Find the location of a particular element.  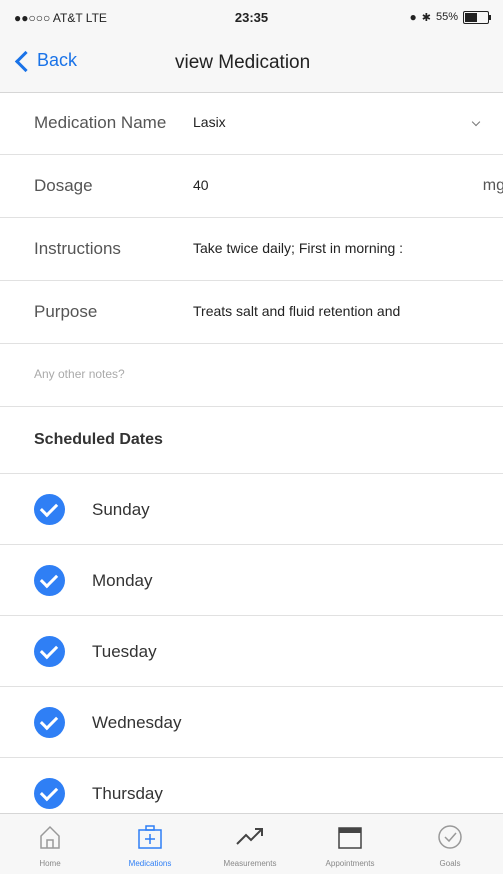

purpose-value: Treats salt and fluid retention and is located at coordinates (296, 311).